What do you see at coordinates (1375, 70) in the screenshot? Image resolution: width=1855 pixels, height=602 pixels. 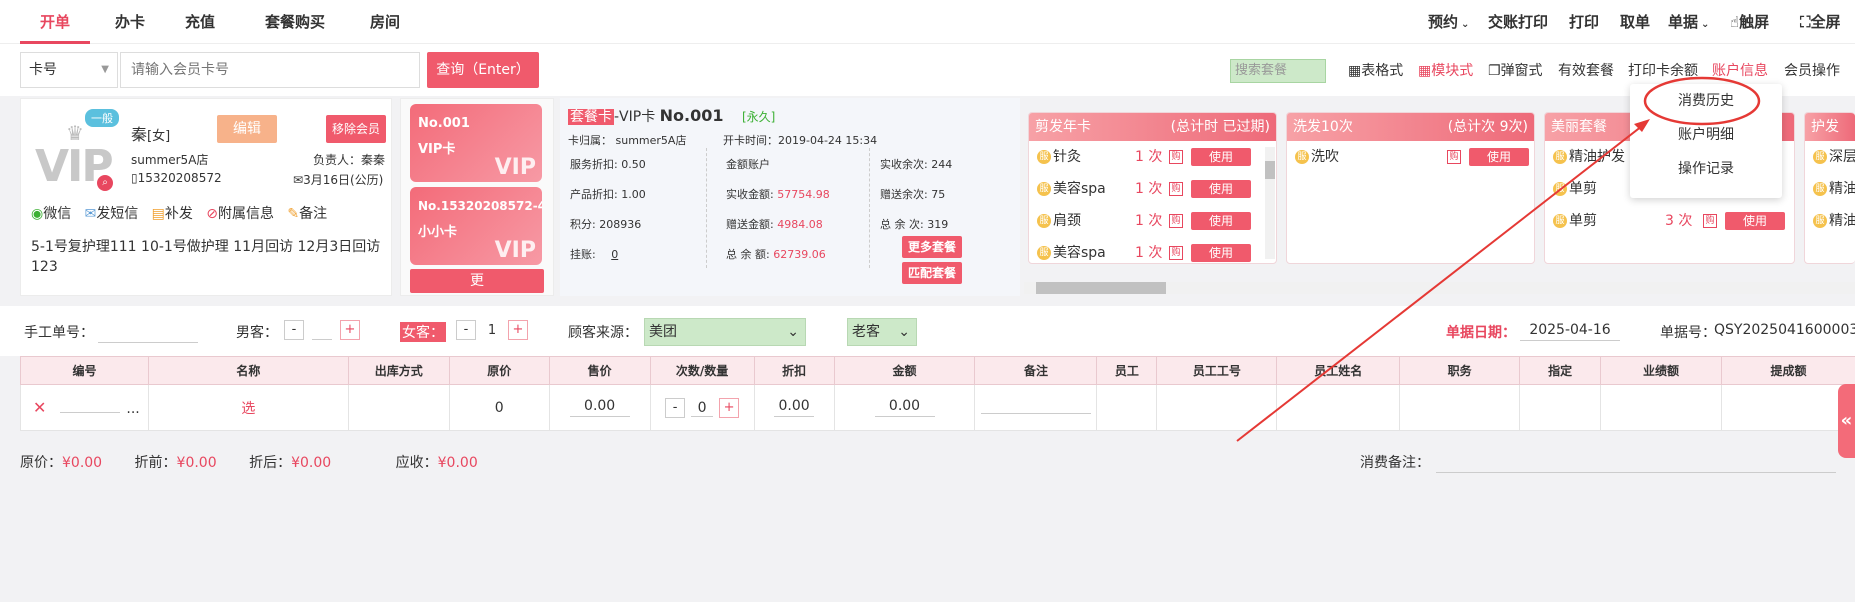 I see `view-table-link: ▦表格式` at bounding box center [1375, 70].